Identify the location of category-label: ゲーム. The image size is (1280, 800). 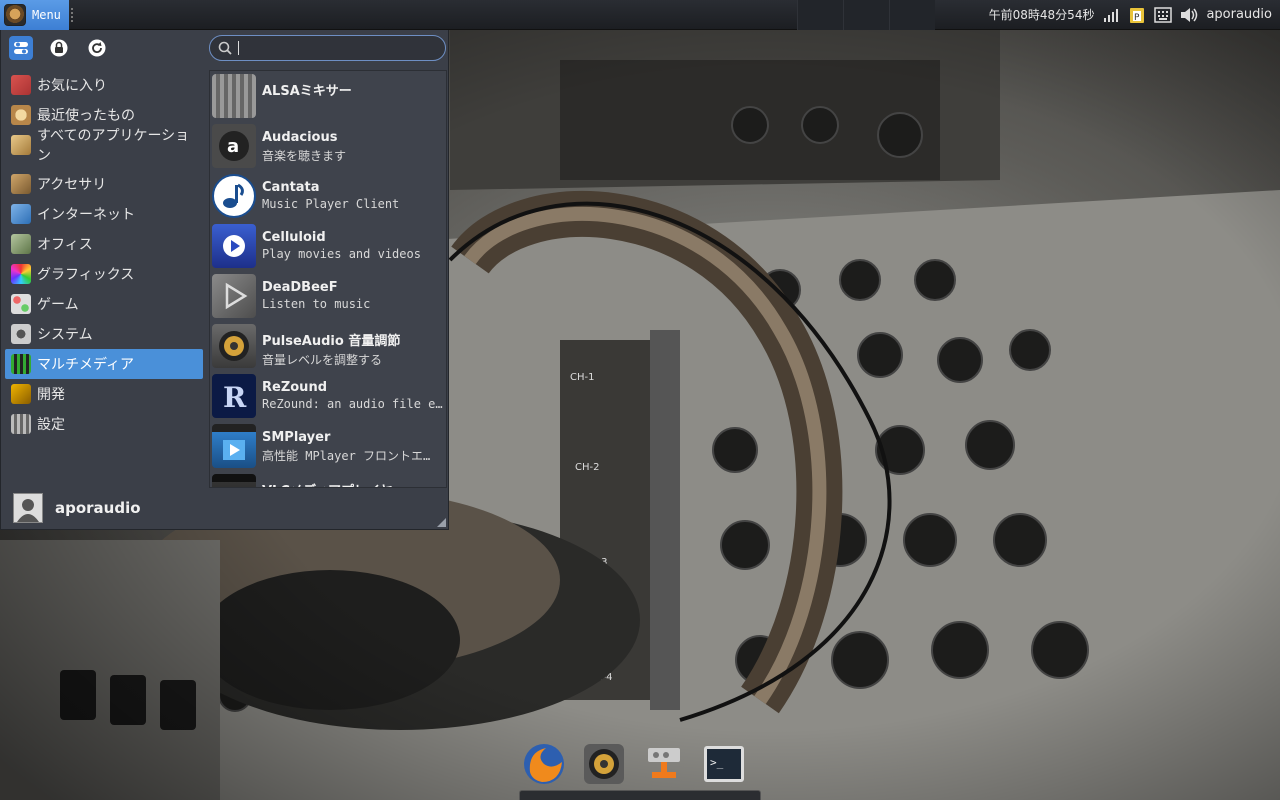
(58, 305).